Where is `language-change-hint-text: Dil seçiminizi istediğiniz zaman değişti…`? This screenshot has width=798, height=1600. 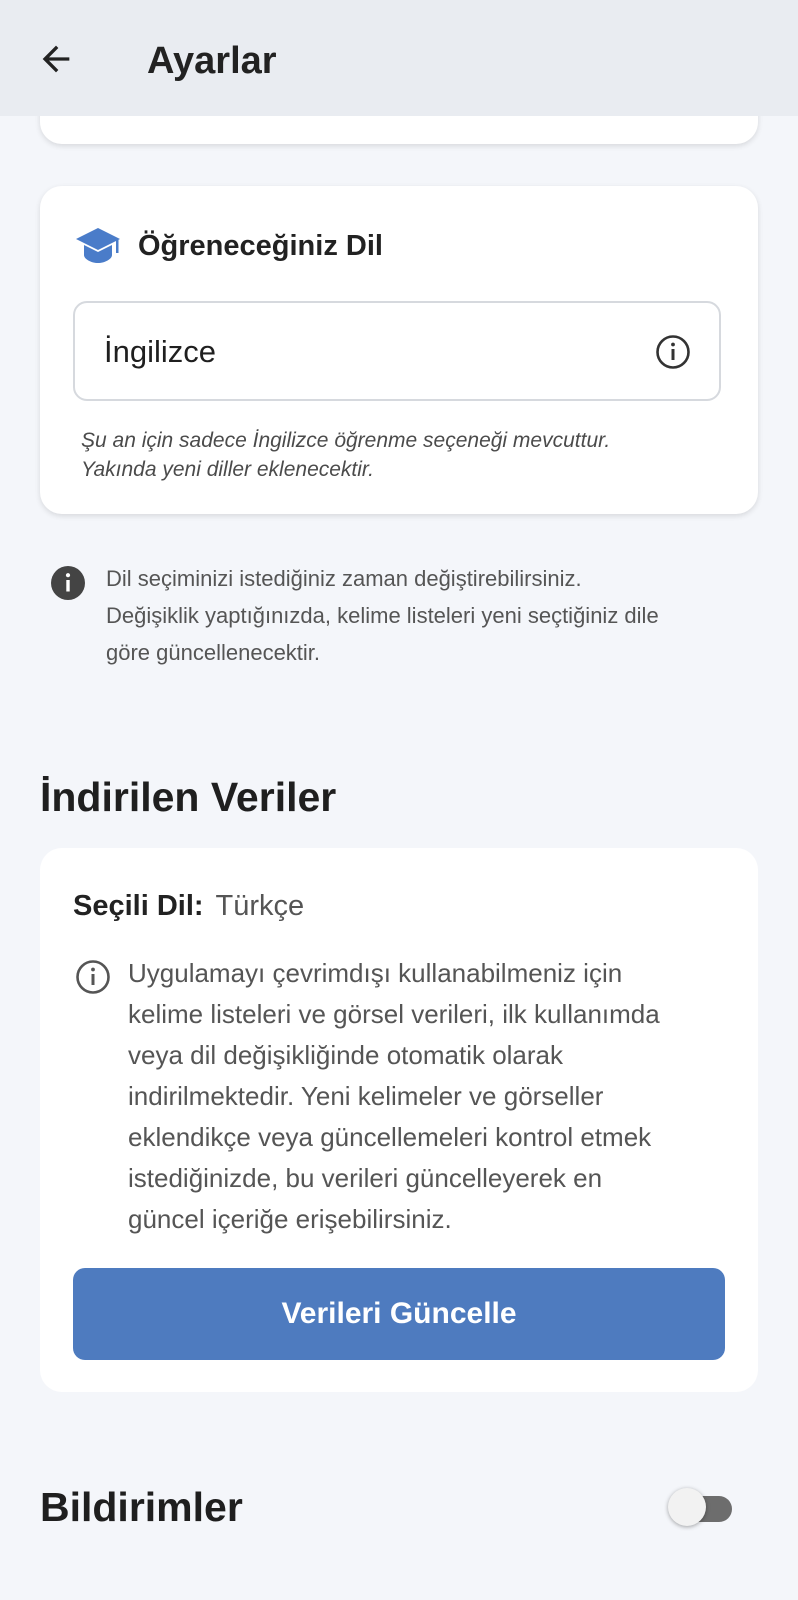
language-change-hint-text: Dil seçiminizi istediğiniz zaman değişti… is located at coordinates (382, 615).